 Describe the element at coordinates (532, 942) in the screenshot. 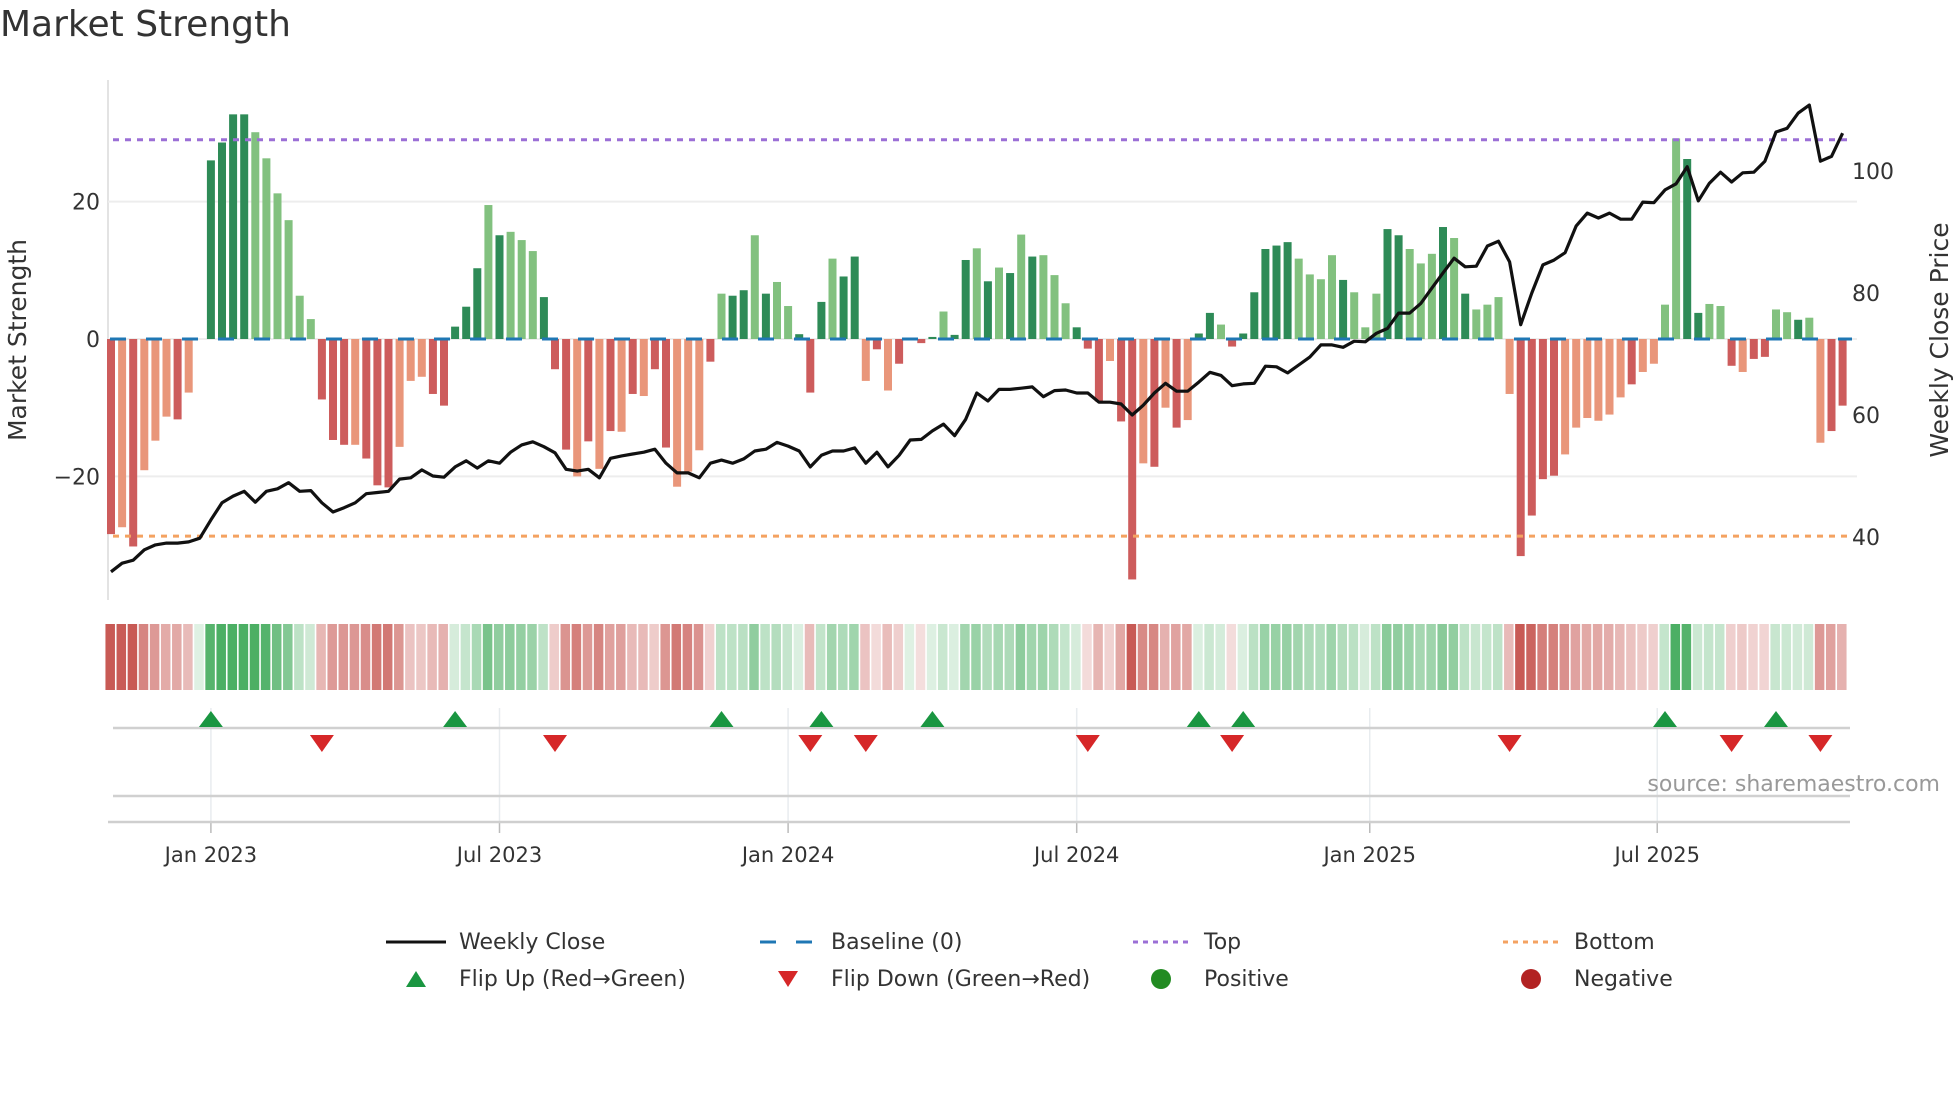

I see `legend-label: Weekly Close` at that location.